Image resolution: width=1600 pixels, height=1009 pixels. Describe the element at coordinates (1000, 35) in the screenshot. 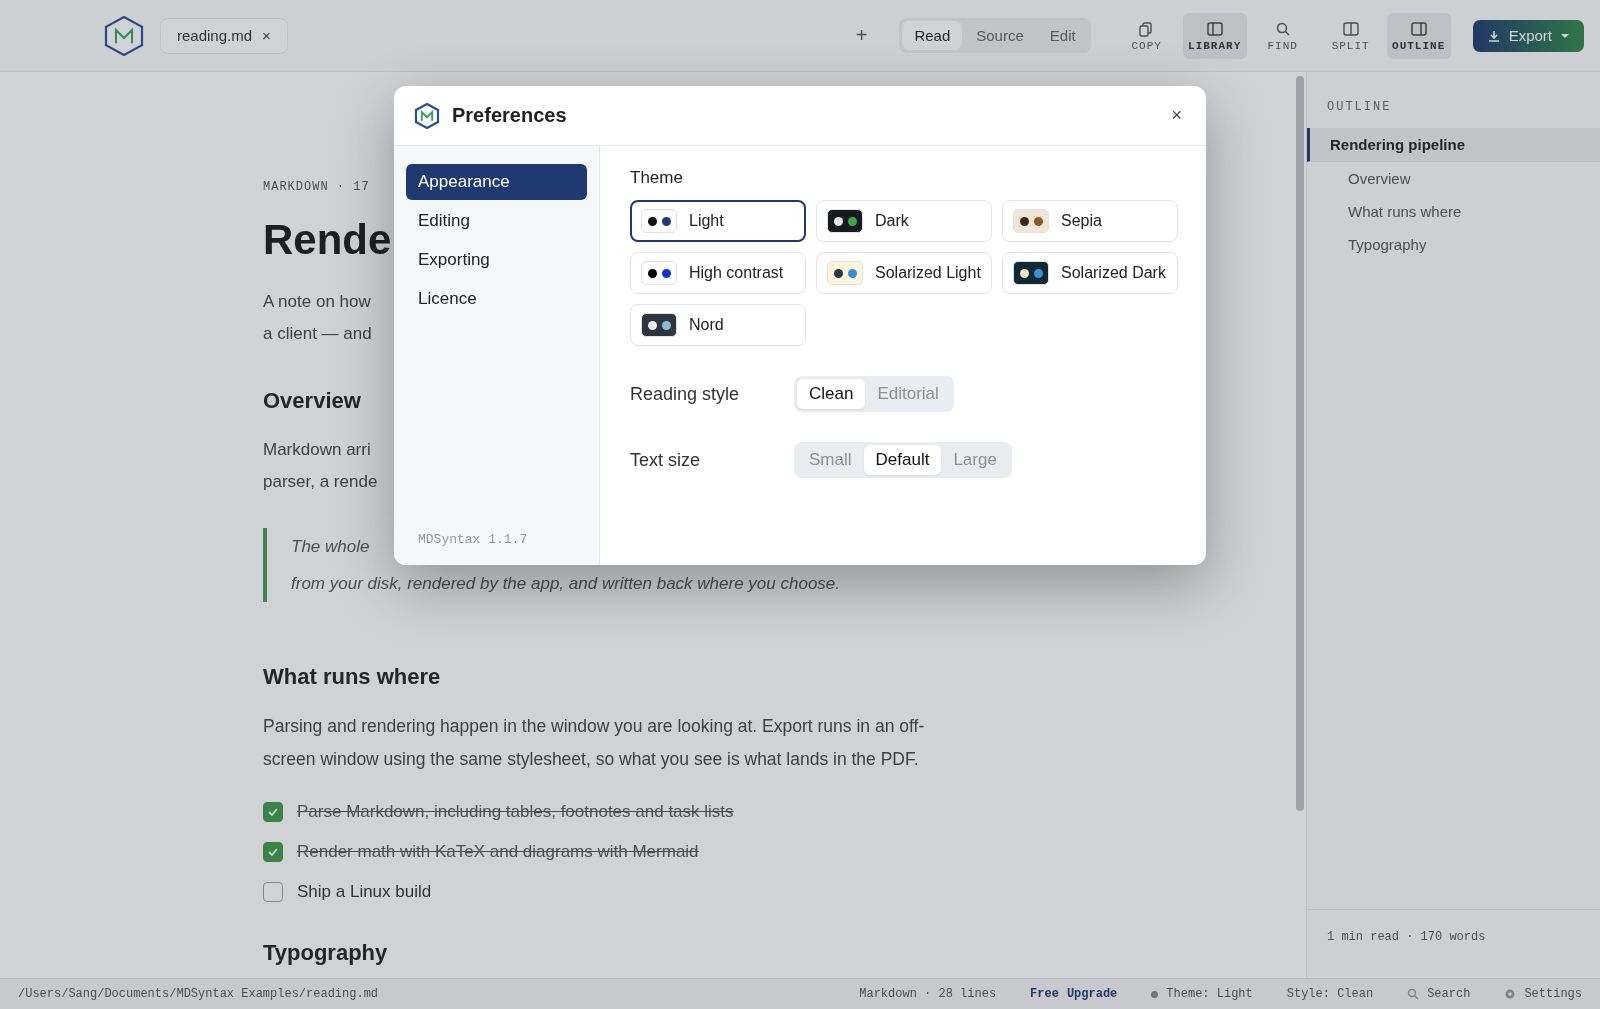

I see `view-mode-tab: Source` at that location.